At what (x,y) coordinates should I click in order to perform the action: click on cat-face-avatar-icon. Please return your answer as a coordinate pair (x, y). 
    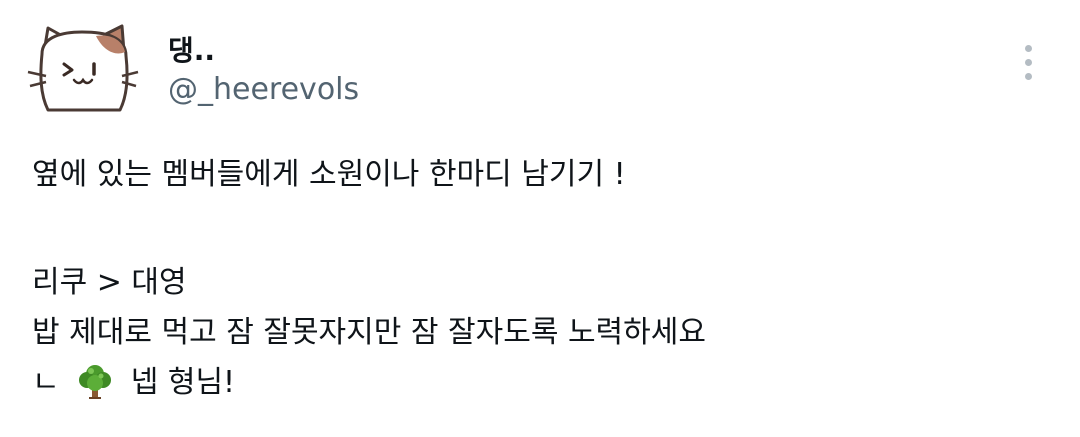
    Looking at the image, I should click on (83, 66).